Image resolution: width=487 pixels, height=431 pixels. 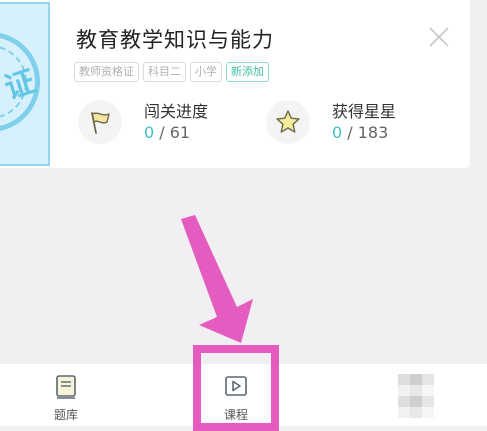 What do you see at coordinates (206, 72) in the screenshot?
I see `tag-level: 小学` at bounding box center [206, 72].